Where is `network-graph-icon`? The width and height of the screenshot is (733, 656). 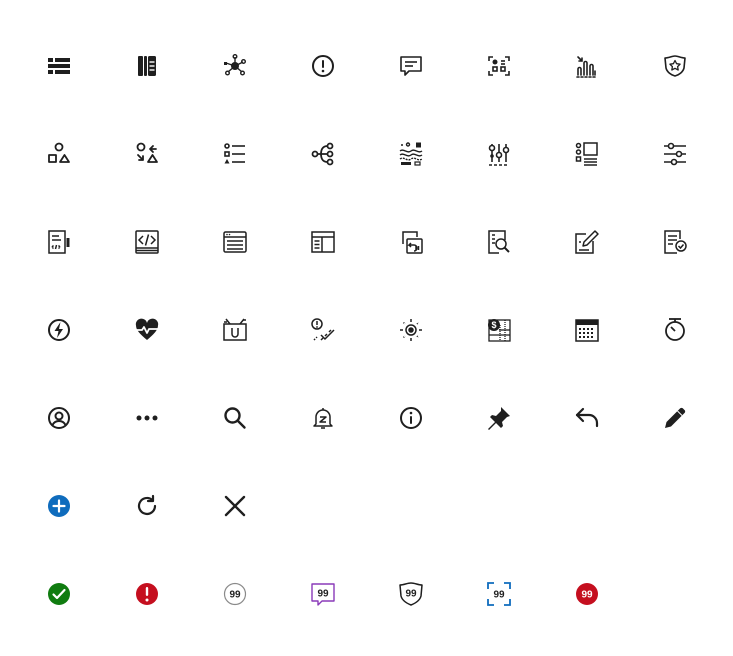
network-graph-icon is located at coordinates (235, 66).